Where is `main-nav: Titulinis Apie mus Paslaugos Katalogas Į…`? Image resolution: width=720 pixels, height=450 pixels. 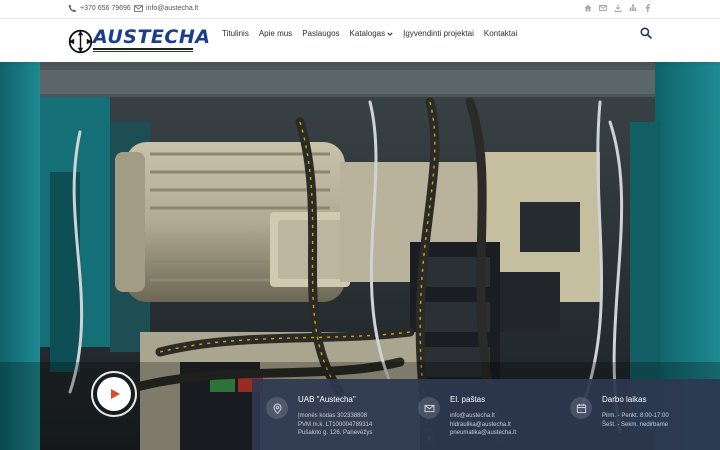 main-nav: Titulinis Apie mus Paslaugos Katalogas Į… is located at coordinates (374, 33).